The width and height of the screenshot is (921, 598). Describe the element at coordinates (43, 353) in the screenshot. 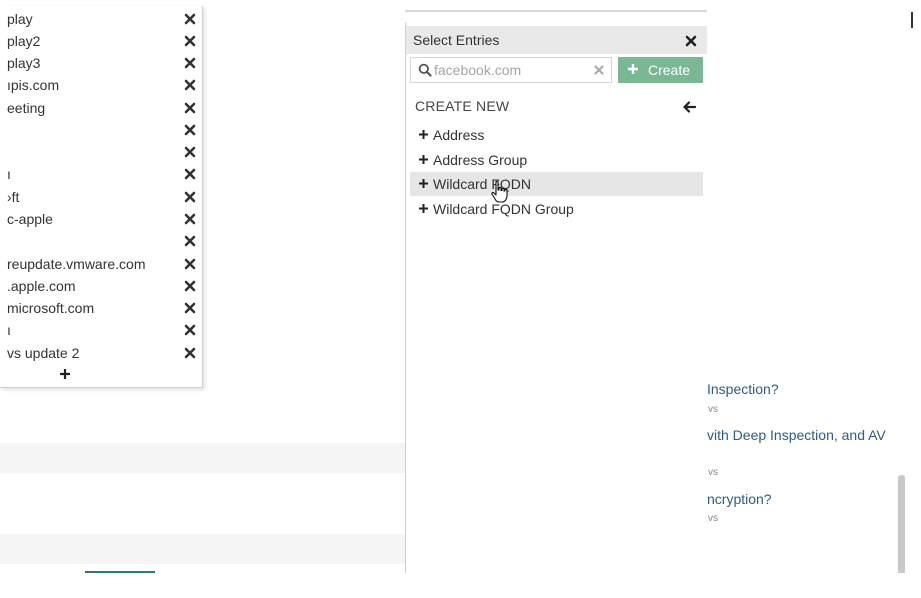

I see `entry-label: vs update 2` at that location.